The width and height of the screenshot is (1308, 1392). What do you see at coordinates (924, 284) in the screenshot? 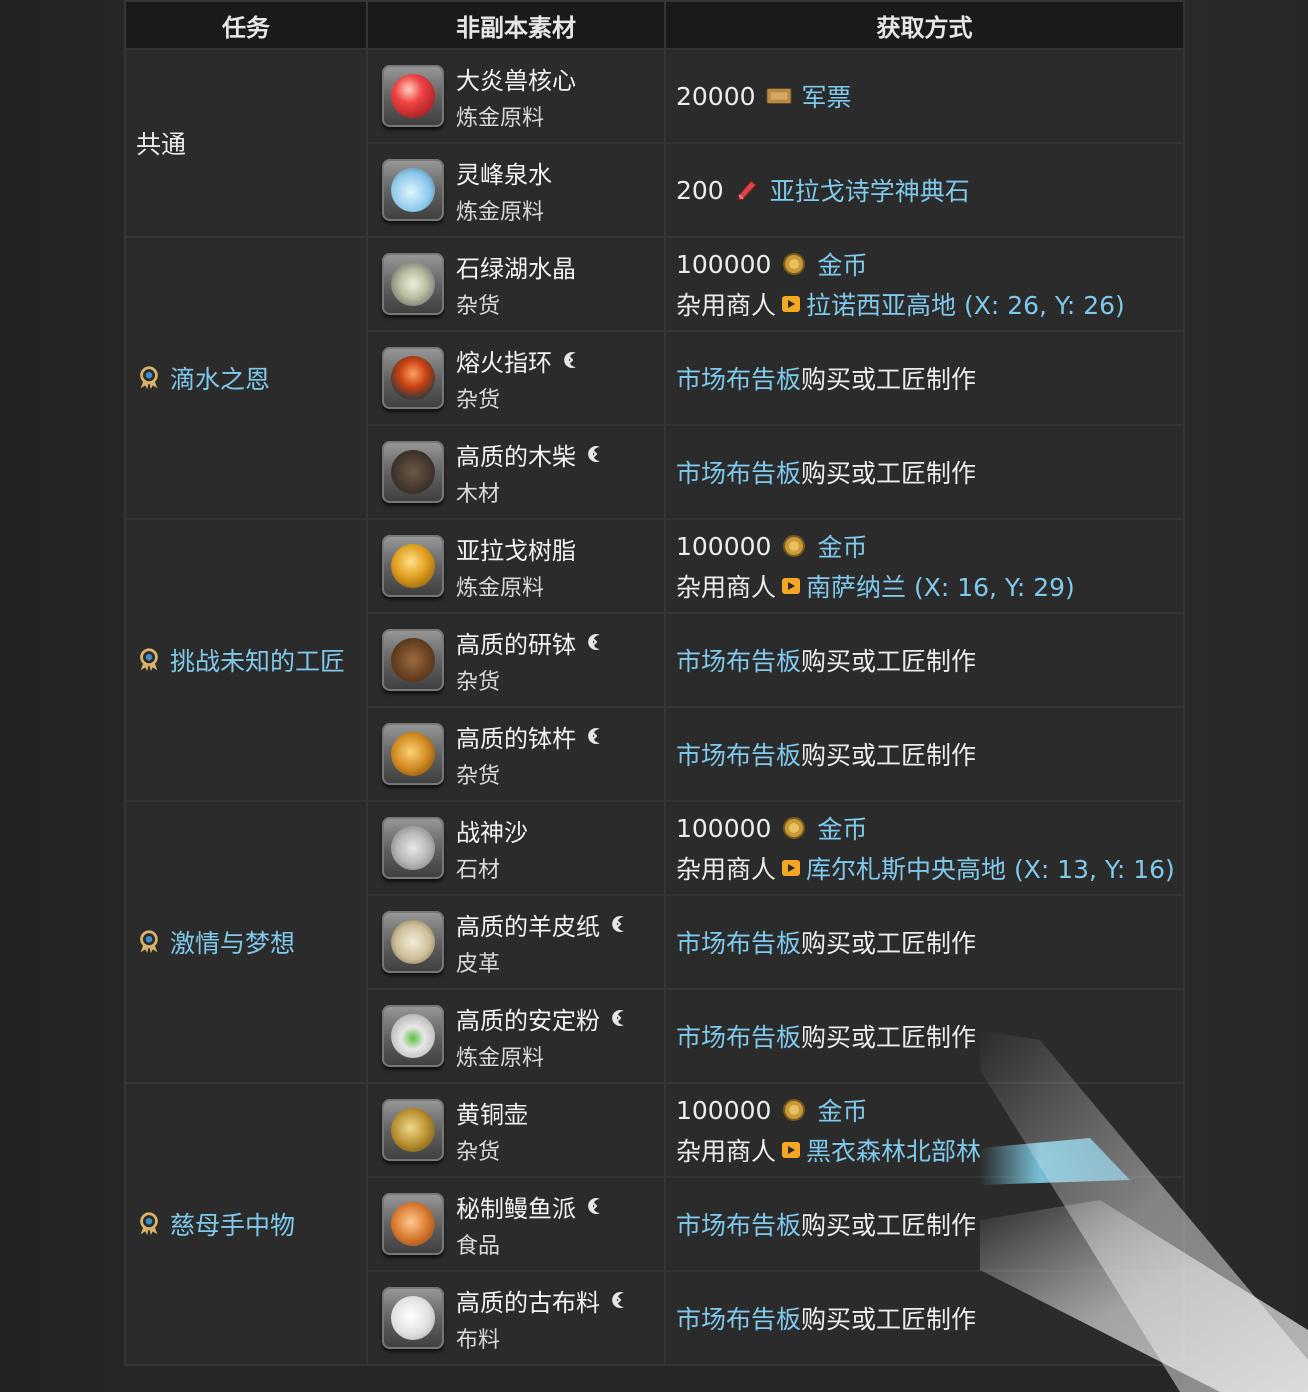
I see `acquisition-cell: 100000 金币 杂用商人 拉诺西亚高地 (X: 26, Y: 26)` at bounding box center [924, 284].